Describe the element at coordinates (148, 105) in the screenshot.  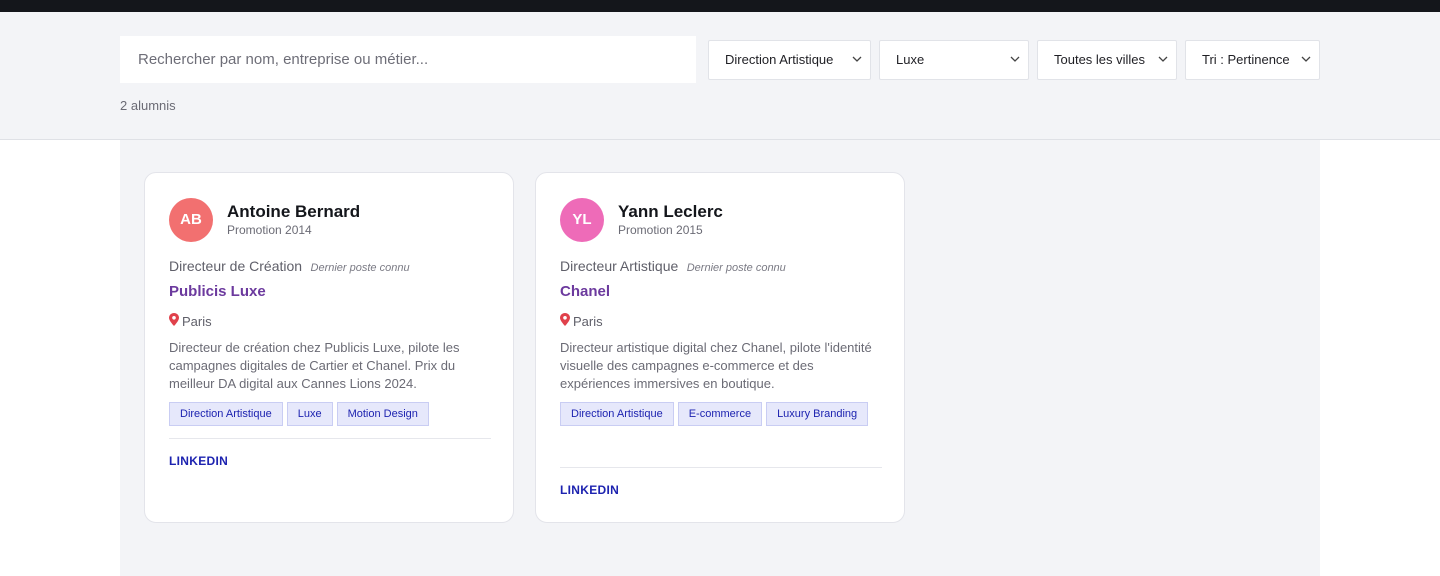
I see `results-count: 2 alumnis` at that location.